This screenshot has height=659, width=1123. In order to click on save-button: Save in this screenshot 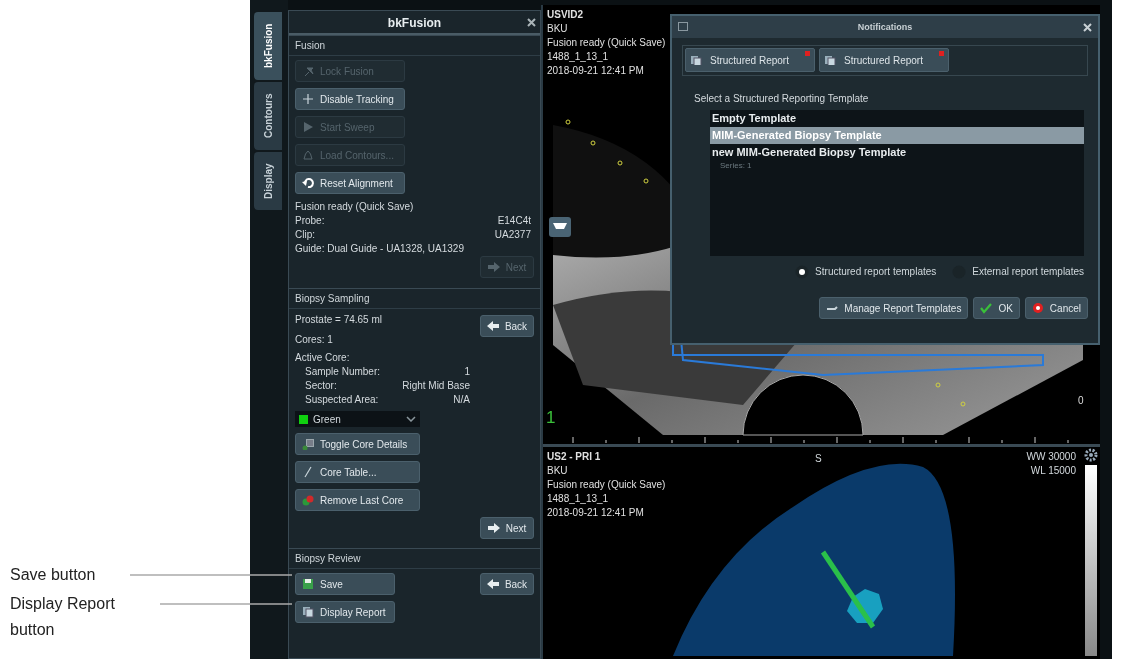, I will do `click(345, 584)`.